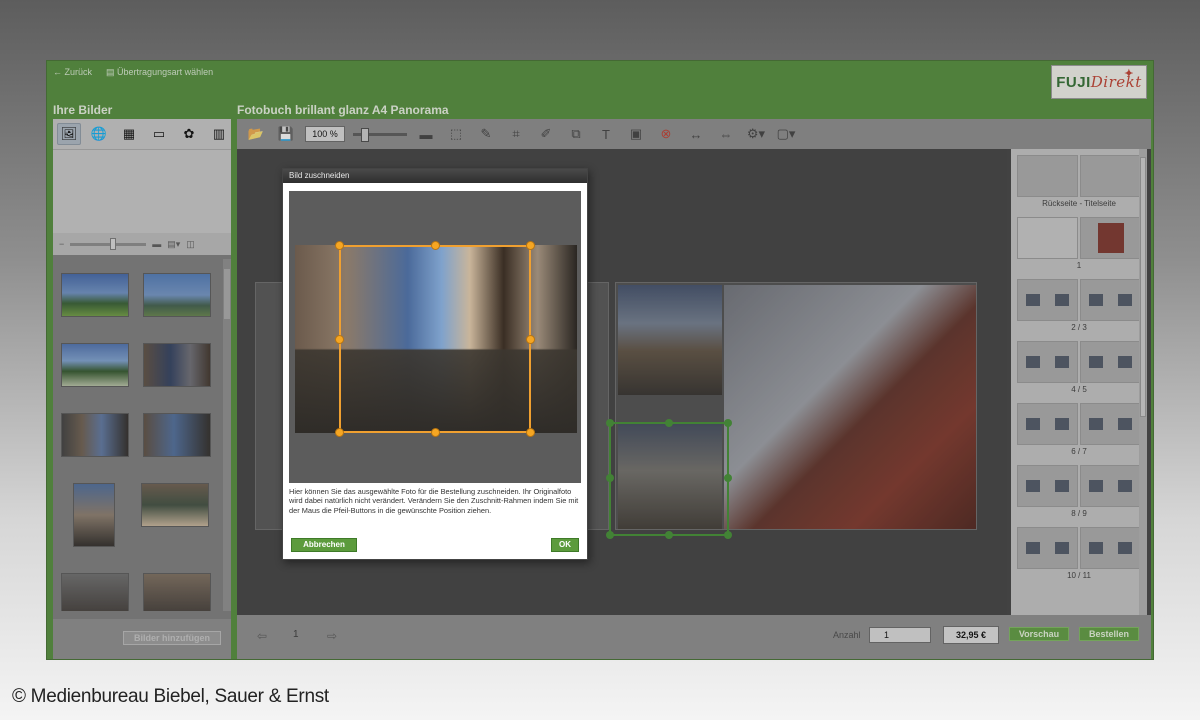 Image resolution: width=1200 pixels, height=720 pixels. I want to click on spread-thumbnail: 2 / 3, so click(1079, 307).